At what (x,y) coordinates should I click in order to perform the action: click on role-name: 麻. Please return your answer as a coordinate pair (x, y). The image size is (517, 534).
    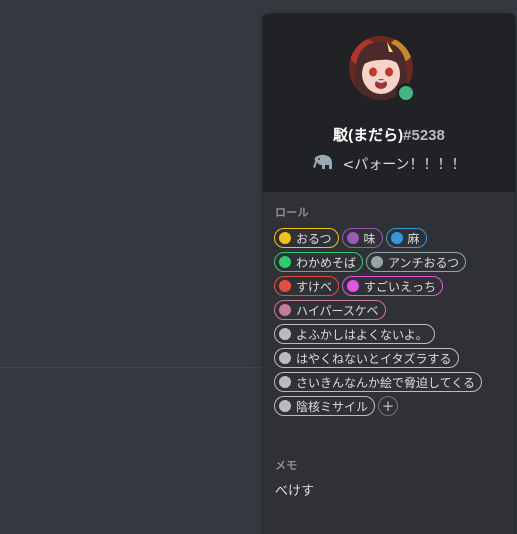
    Looking at the image, I should click on (413, 238).